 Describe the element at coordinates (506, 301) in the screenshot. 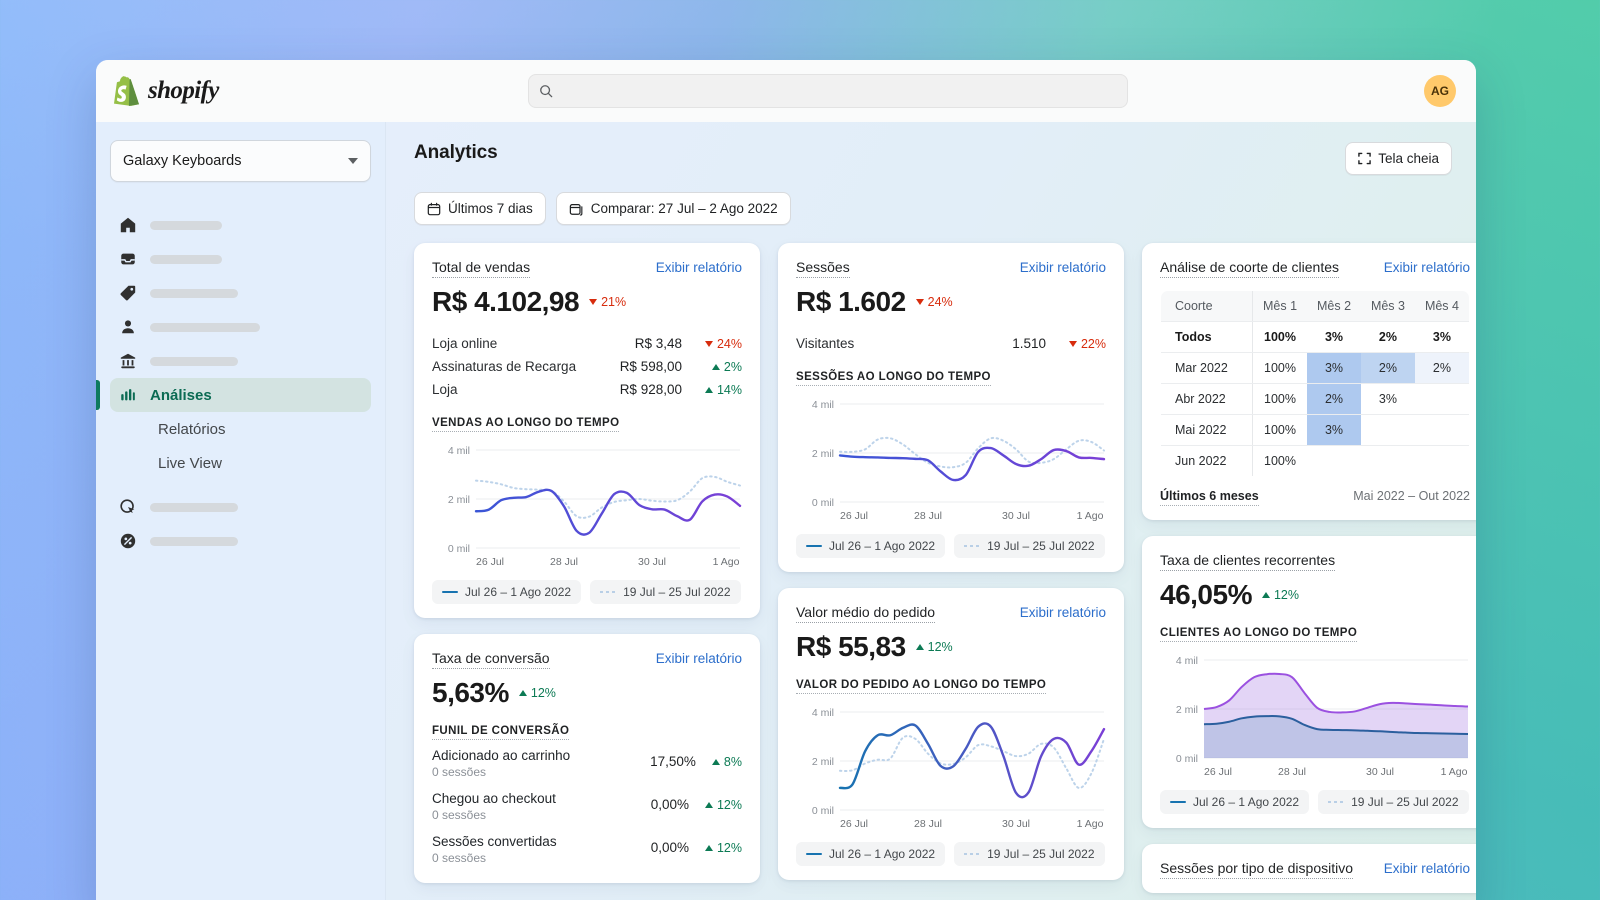

I see `metric-value: R$ 4.102,98` at that location.